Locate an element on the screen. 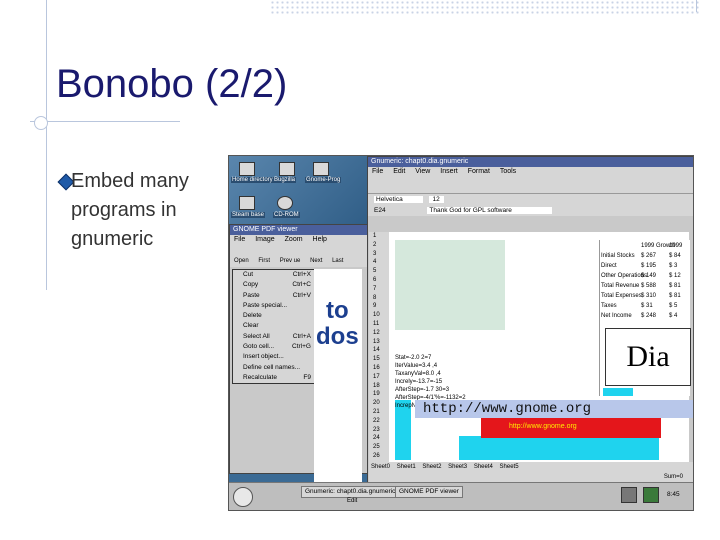 This screenshot has height=540, width=720. first-button: First is located at coordinates (264, 261).